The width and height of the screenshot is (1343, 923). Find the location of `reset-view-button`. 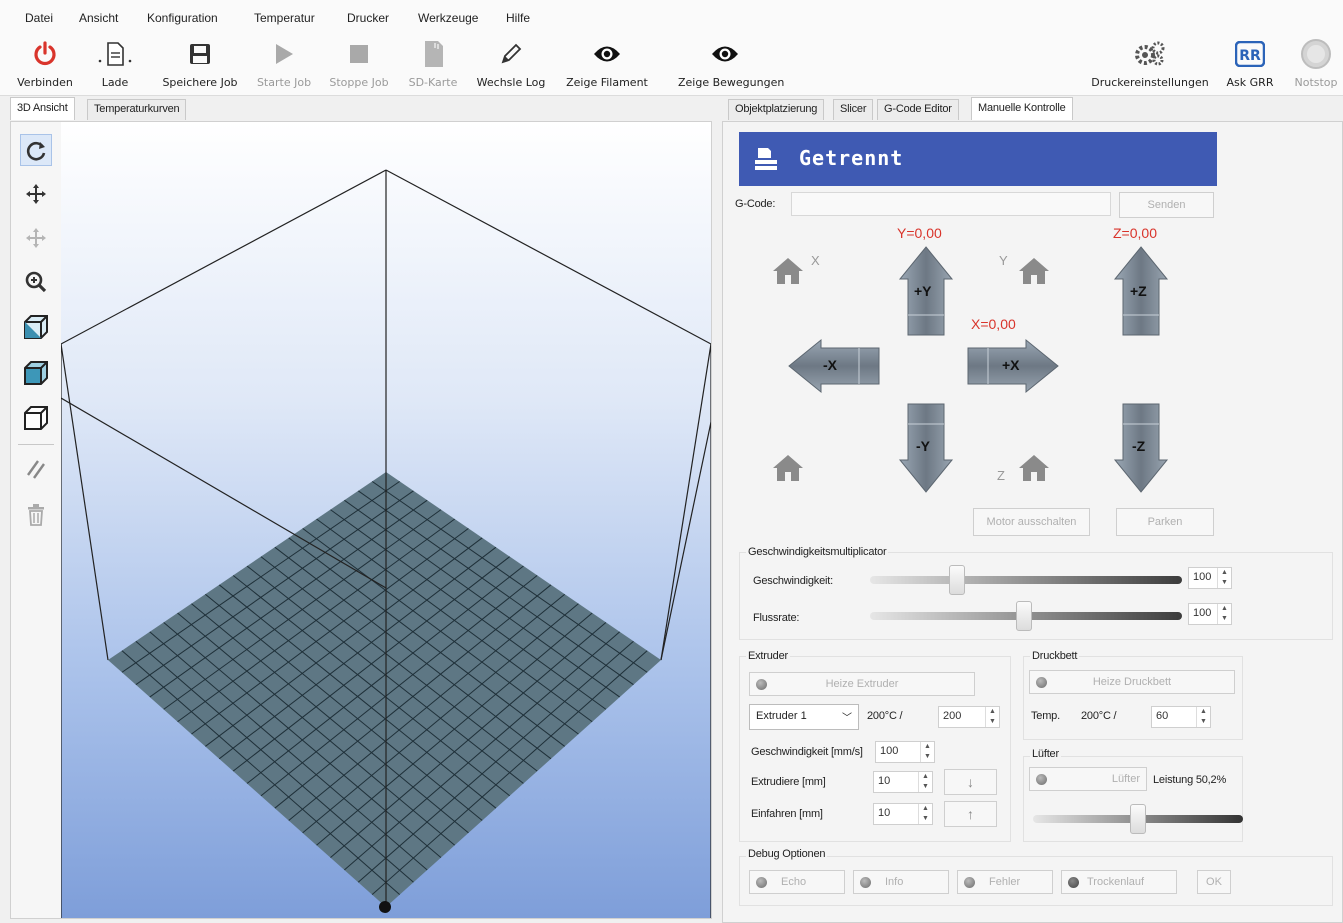

reset-view-button is located at coordinates (36, 150).